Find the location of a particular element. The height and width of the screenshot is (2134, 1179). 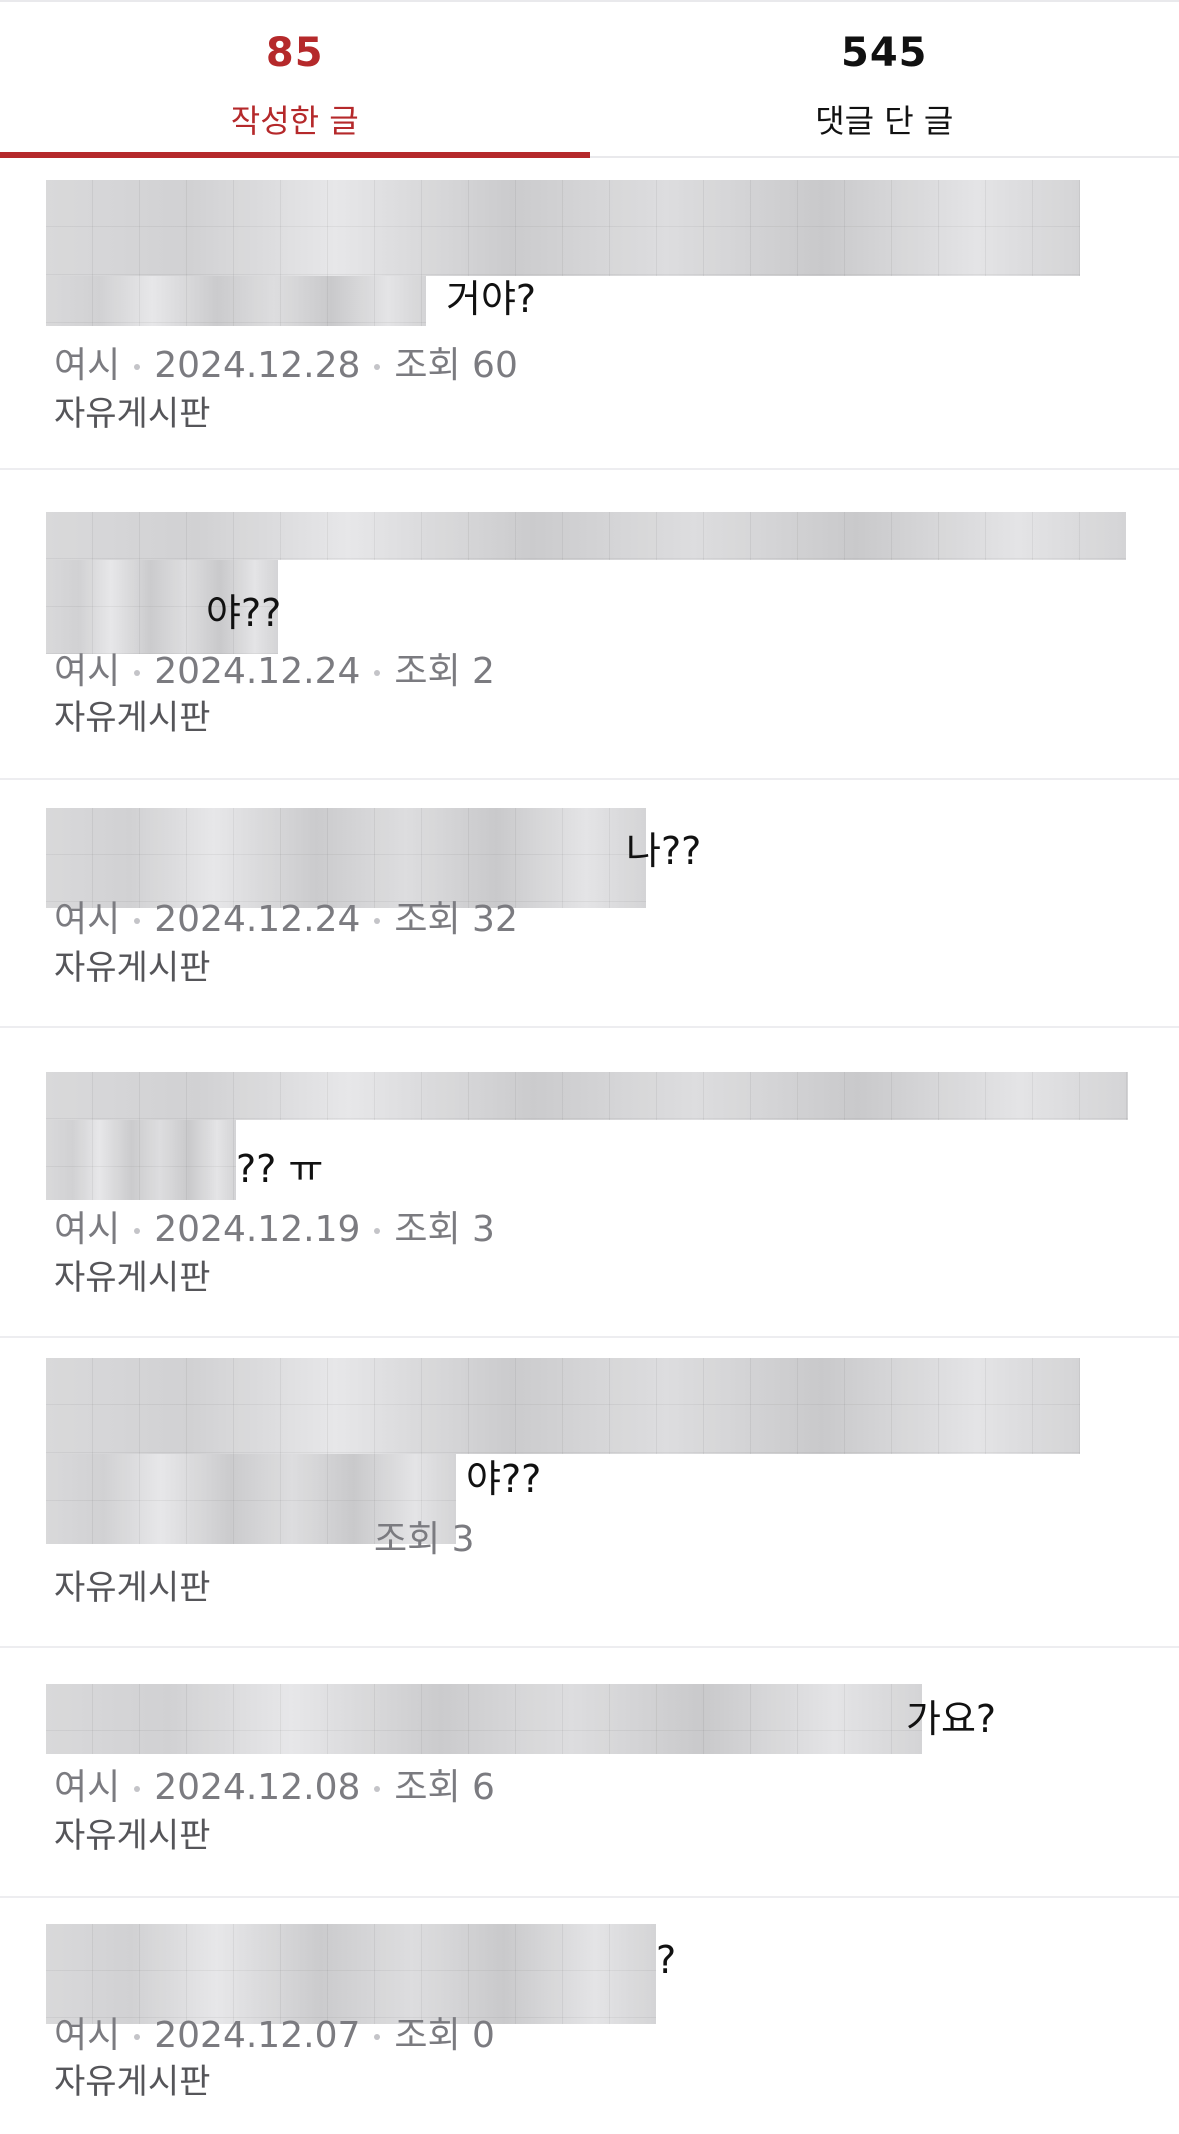

post-date: 2024.12.07 is located at coordinates (257, 2035).